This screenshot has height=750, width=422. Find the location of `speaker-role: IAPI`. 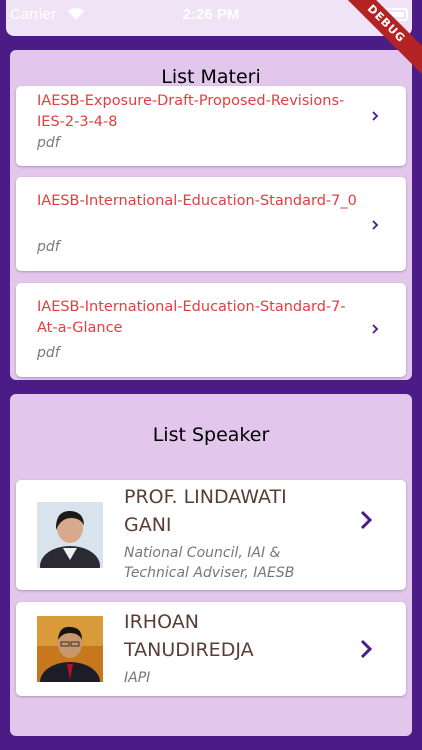

speaker-role: IAPI is located at coordinates (137, 678).